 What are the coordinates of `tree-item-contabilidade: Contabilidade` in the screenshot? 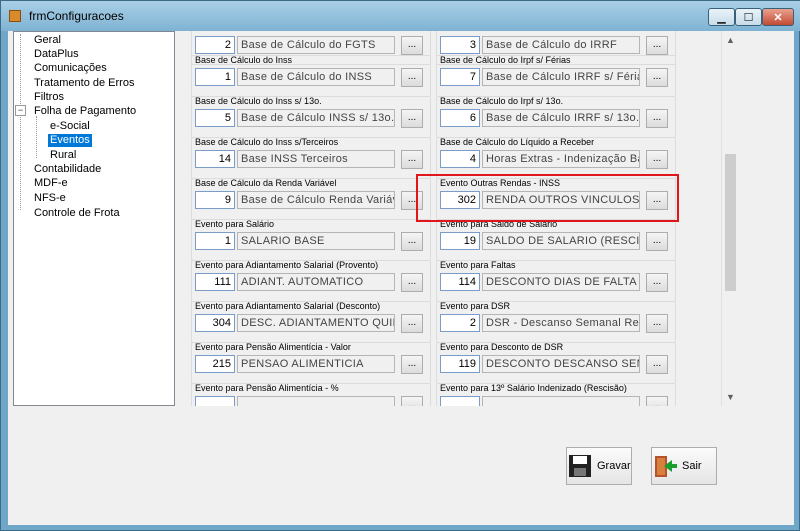 It's located at (67, 169).